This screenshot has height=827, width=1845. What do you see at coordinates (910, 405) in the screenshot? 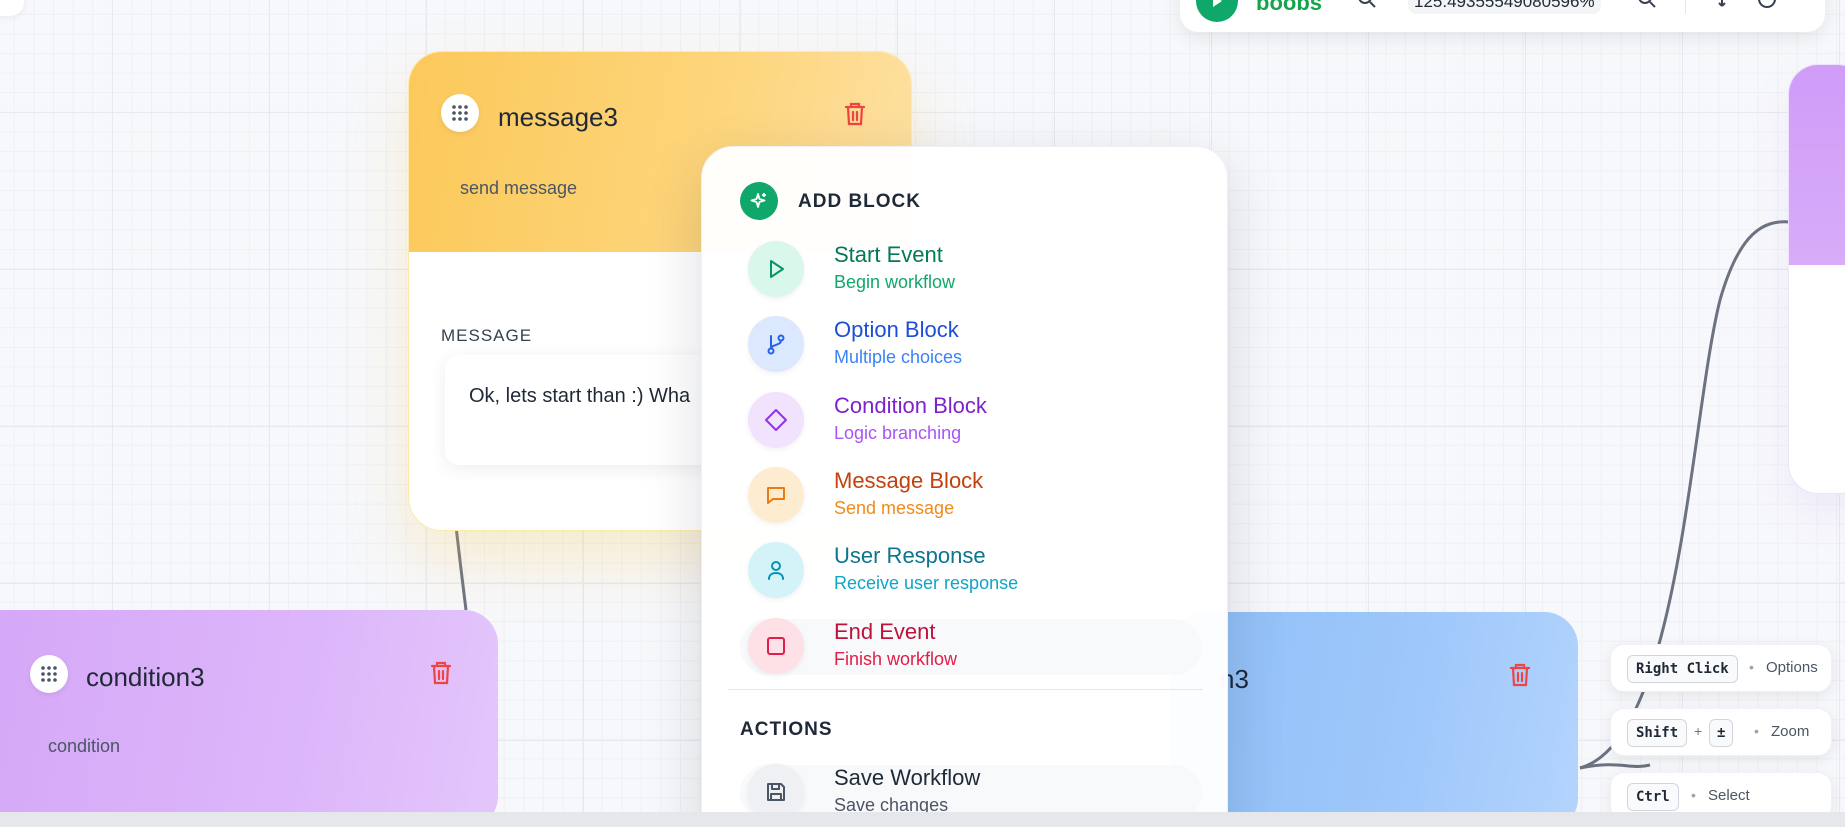
I see `menu-item-label: Condition Block` at bounding box center [910, 405].